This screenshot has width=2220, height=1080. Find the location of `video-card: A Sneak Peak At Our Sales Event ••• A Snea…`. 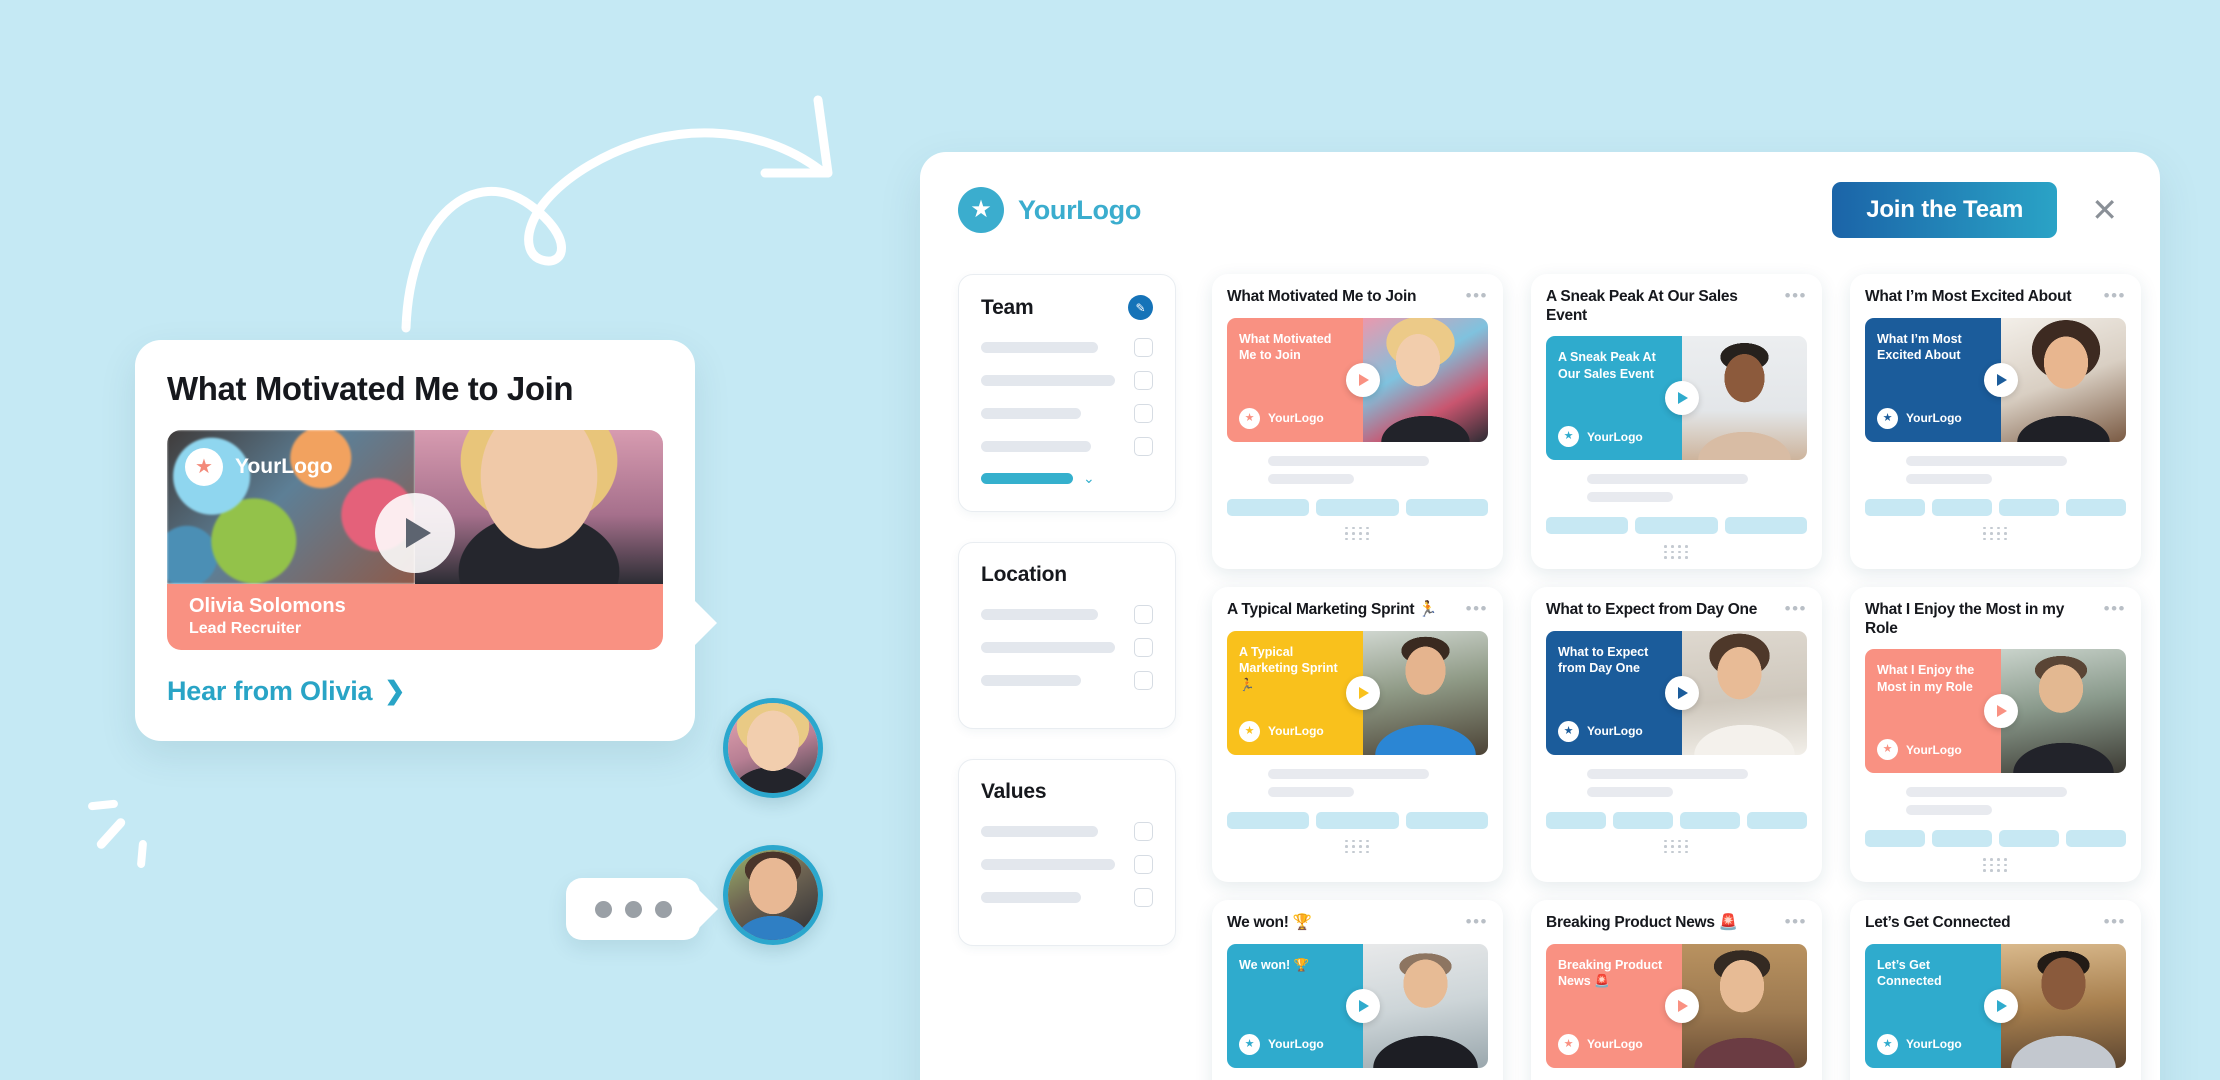

video-card: A Sneak Peak At Our Sales Event ••• A Snea… is located at coordinates (1676, 421).